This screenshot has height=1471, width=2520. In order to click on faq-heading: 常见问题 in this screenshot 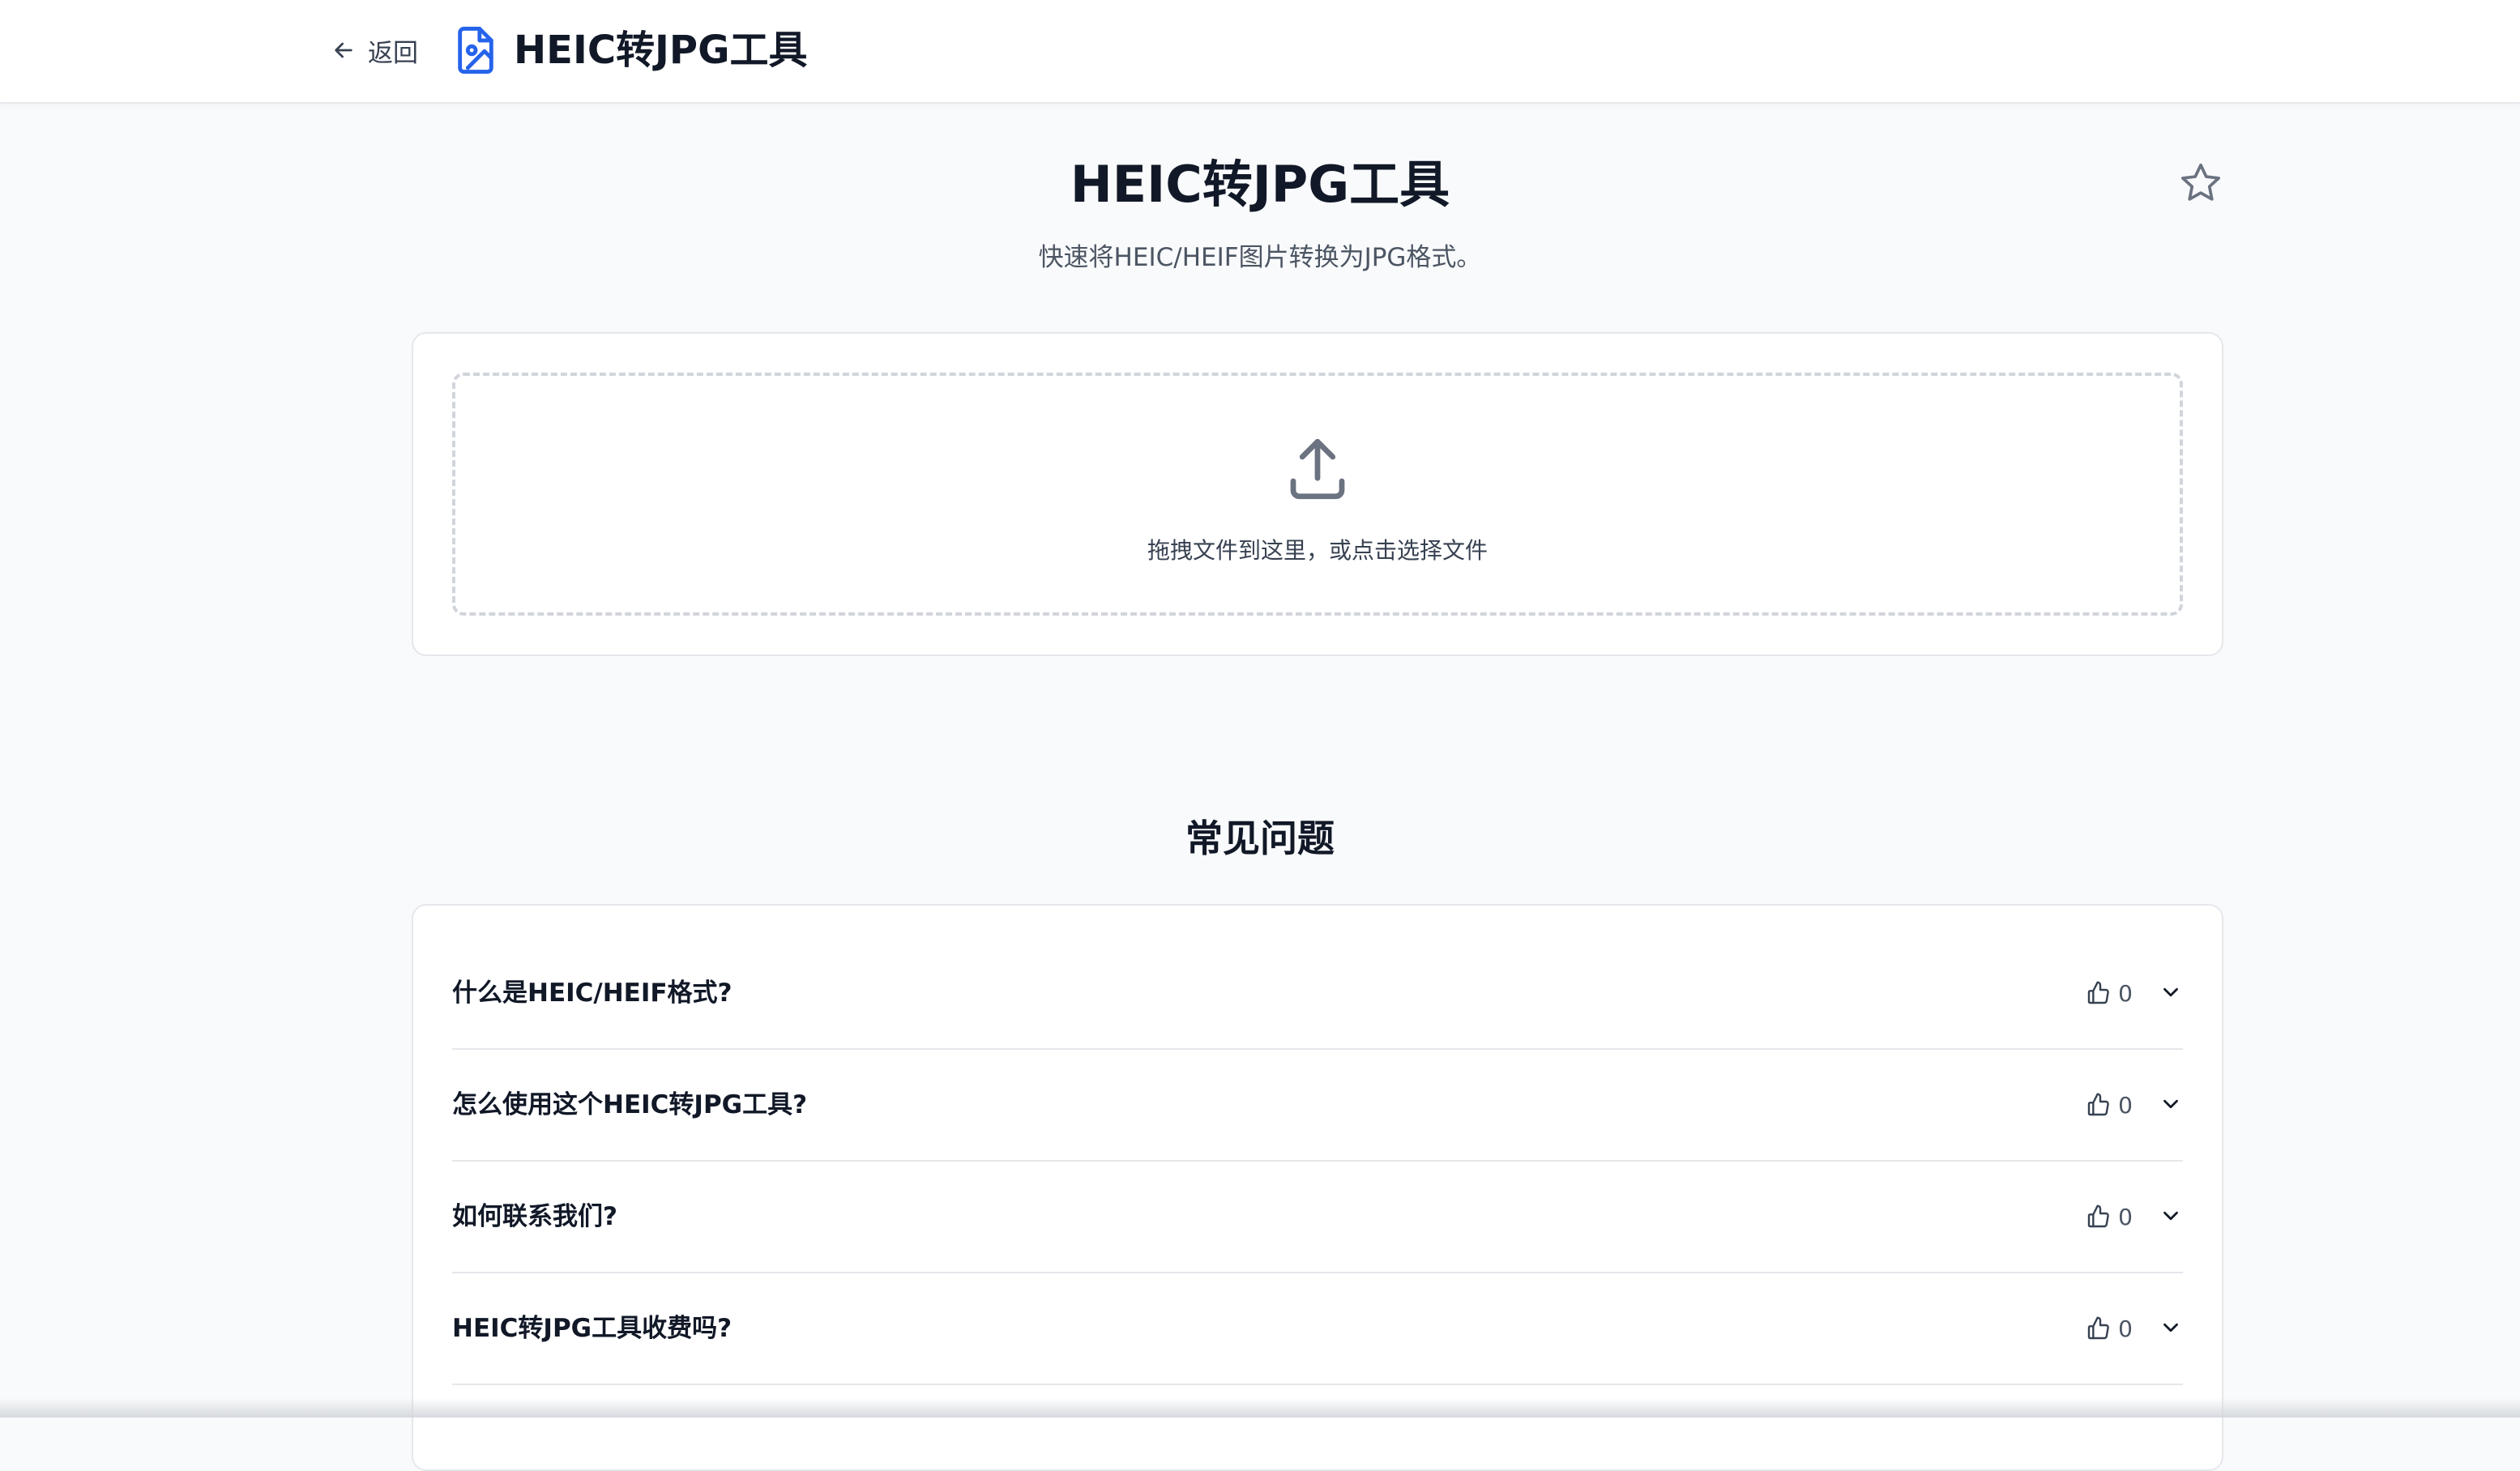, I will do `click(1260, 839)`.